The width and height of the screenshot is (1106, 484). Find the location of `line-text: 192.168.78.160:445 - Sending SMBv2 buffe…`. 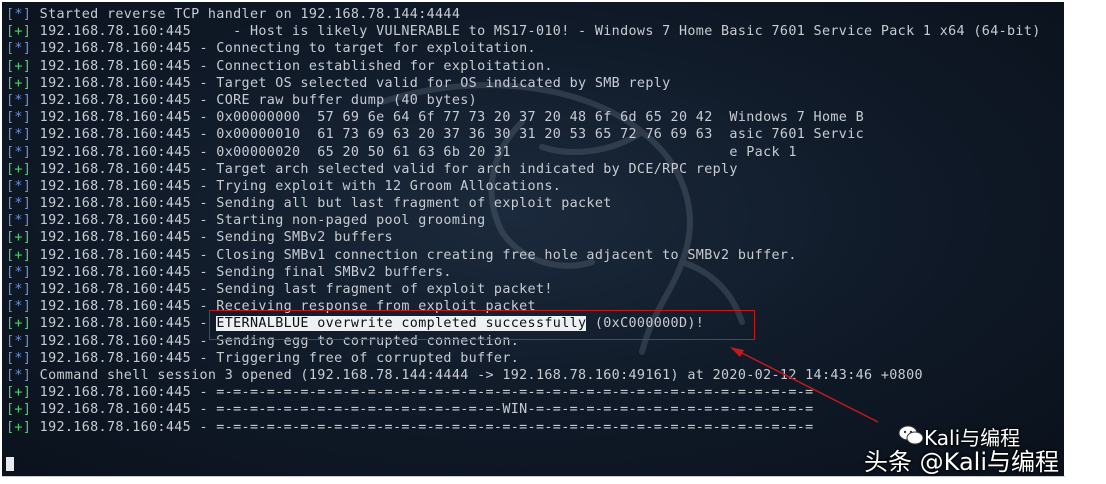

line-text: 192.168.78.160:445 - Sending SMBv2 buffe… is located at coordinates (212, 238).